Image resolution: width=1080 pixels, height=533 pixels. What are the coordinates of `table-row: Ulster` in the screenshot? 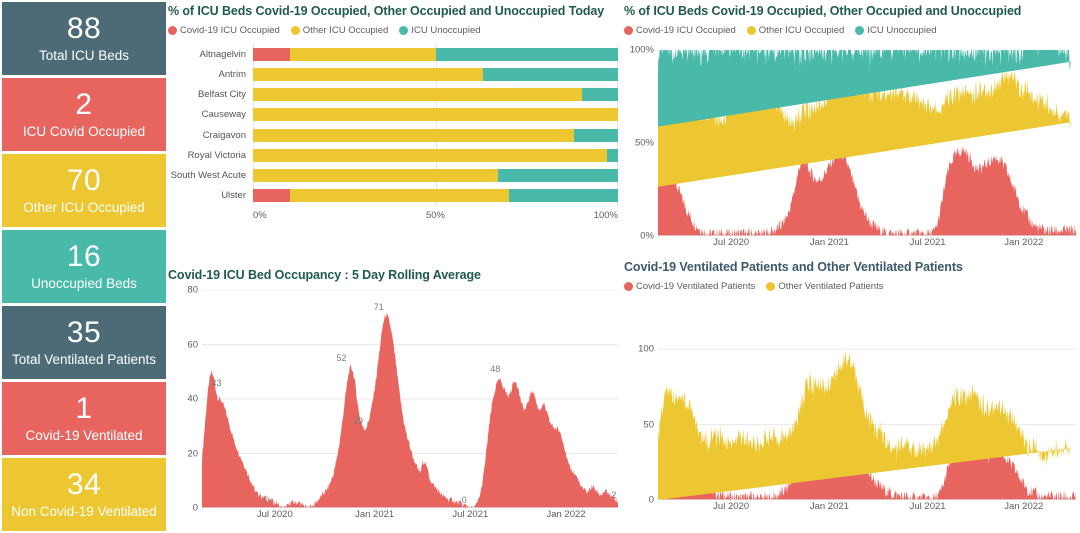 It's located at (393, 196).